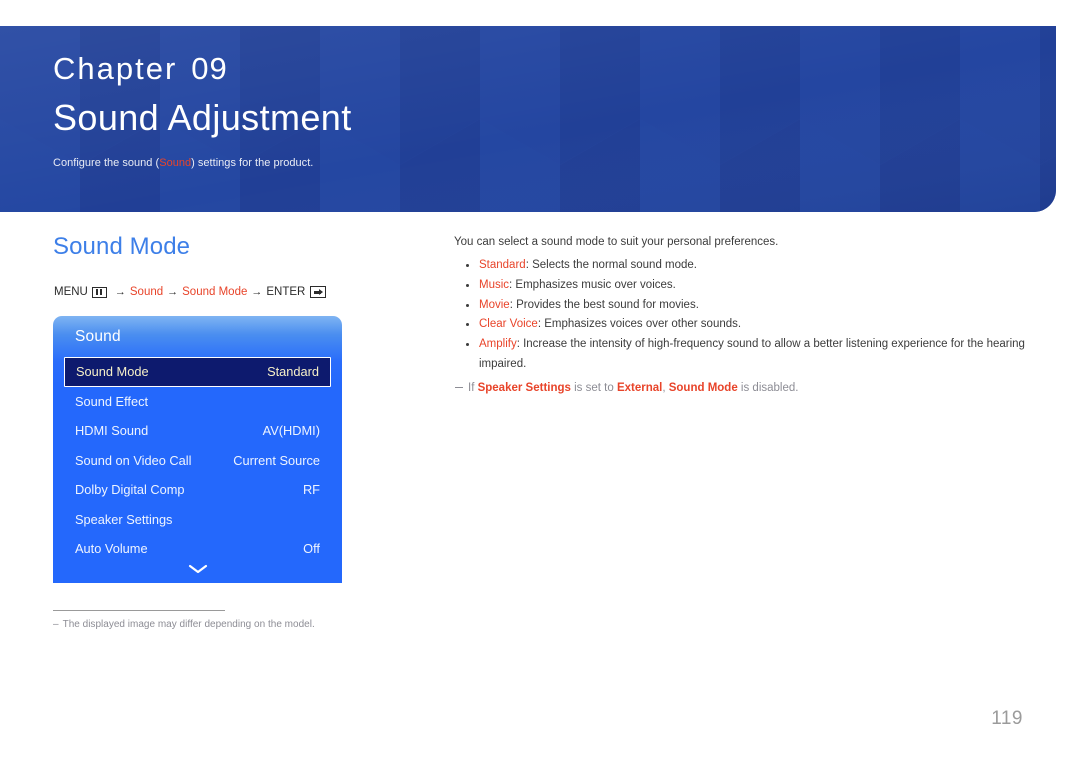 This screenshot has width=1080, height=763. Describe the element at coordinates (524, 388) in the screenshot. I see `note-term-speaker-settings: Speaker Settings` at that location.